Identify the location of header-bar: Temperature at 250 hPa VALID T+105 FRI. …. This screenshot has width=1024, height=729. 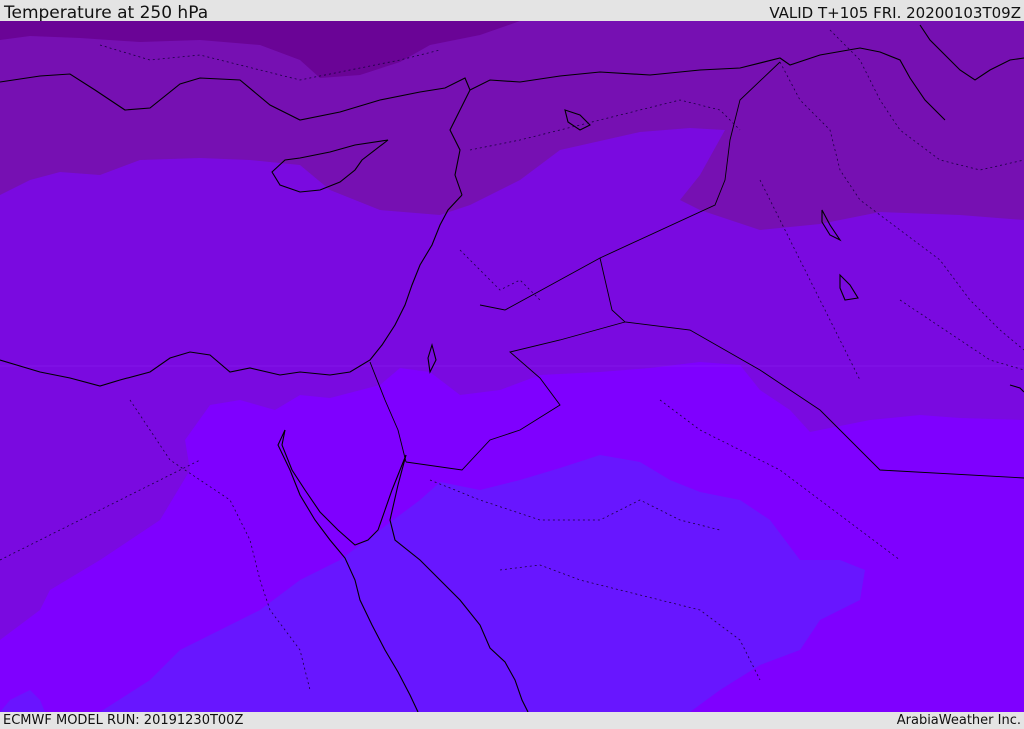
(512, 11).